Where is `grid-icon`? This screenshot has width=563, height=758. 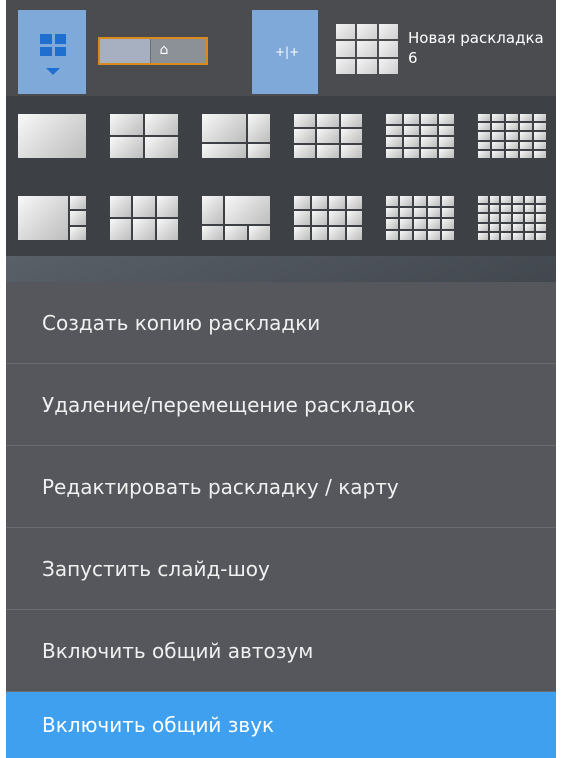 grid-icon is located at coordinates (53, 45).